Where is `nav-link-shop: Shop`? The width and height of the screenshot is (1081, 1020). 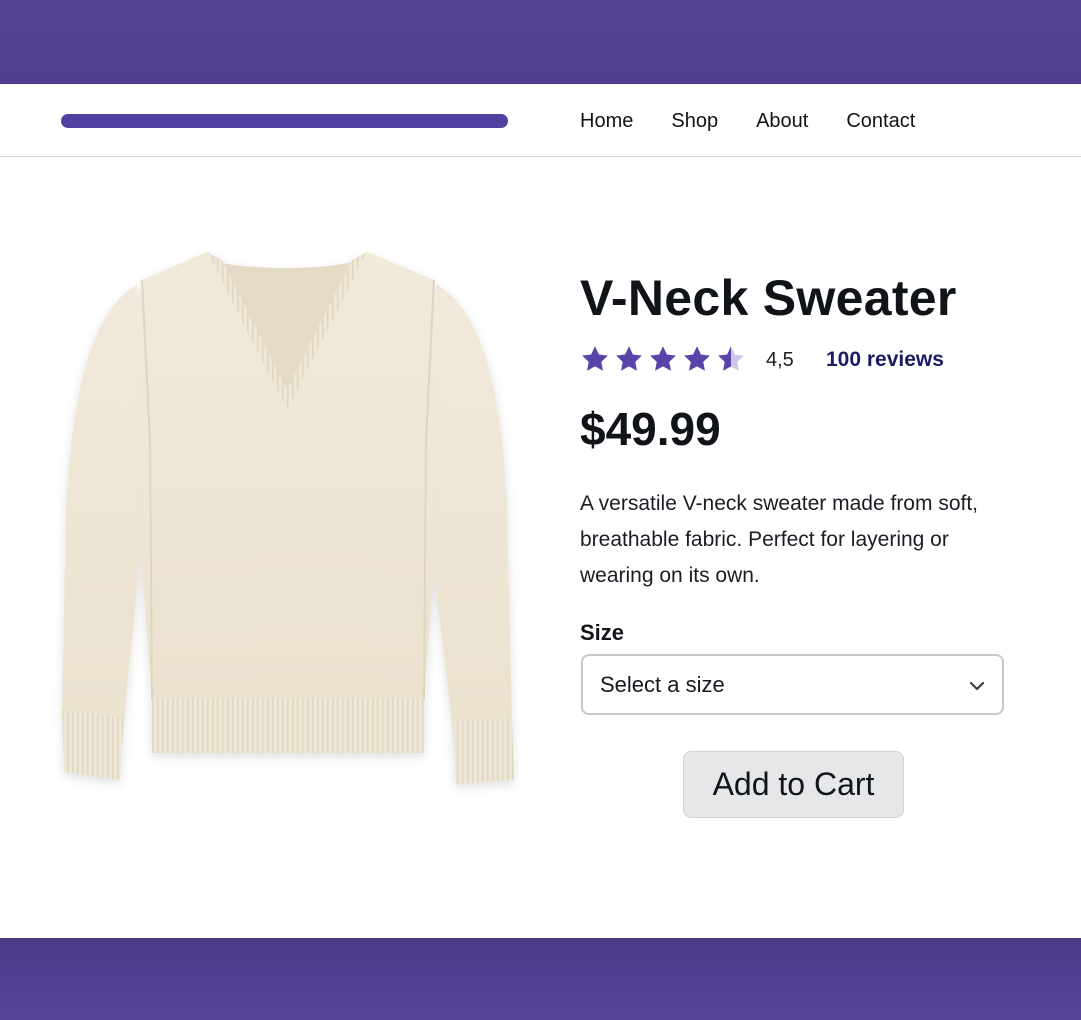
nav-link-shop: Shop is located at coordinates (694, 121).